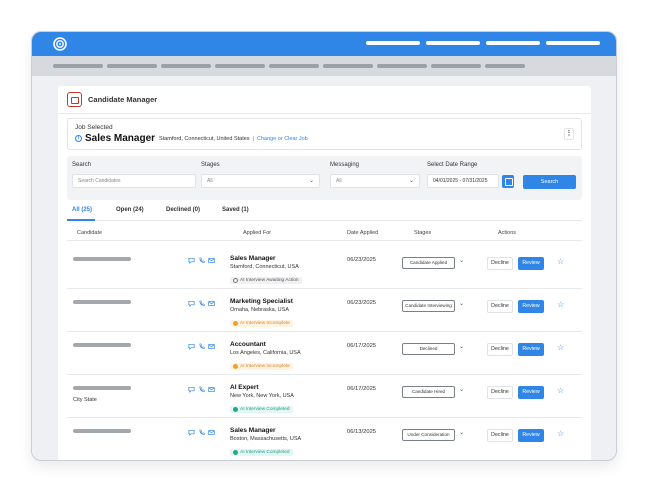 The height and width of the screenshot is (493, 648). I want to click on interview-status-badge: AI Interview Awaiting Action, so click(266, 280).